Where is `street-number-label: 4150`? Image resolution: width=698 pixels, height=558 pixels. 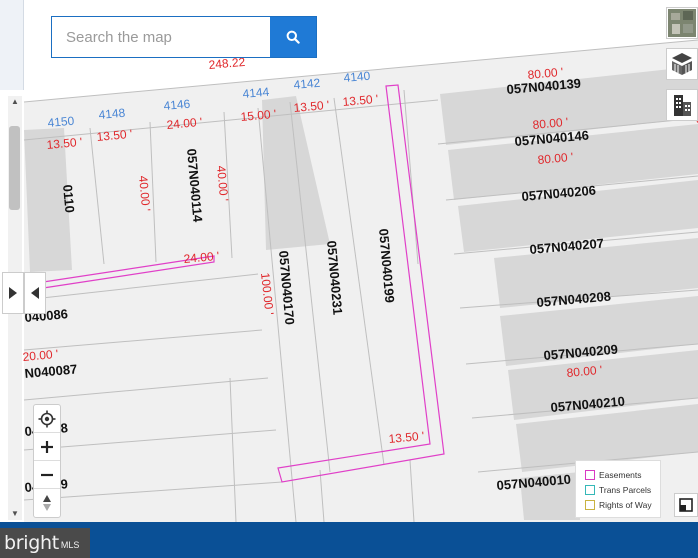 street-number-label: 4150 is located at coordinates (61, 121).